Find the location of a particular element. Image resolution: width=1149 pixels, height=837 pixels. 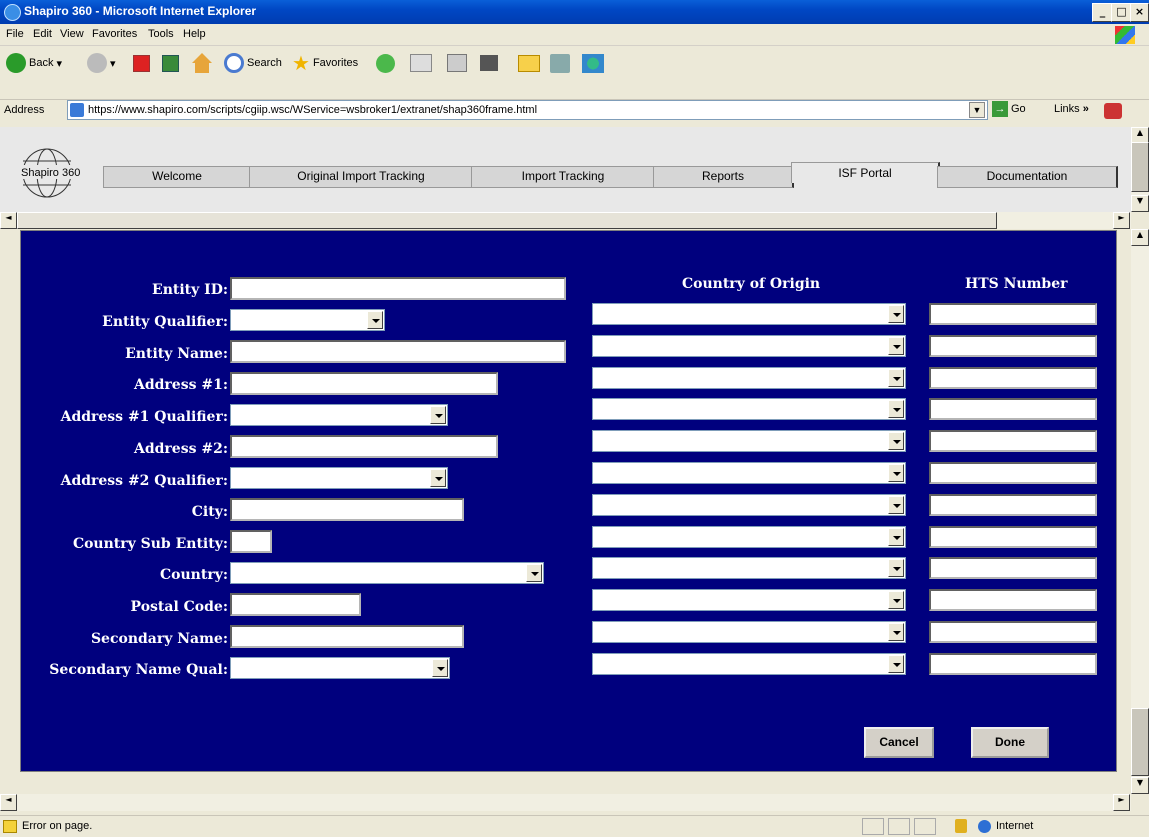

search-button: Search is located at coordinates (253, 63).